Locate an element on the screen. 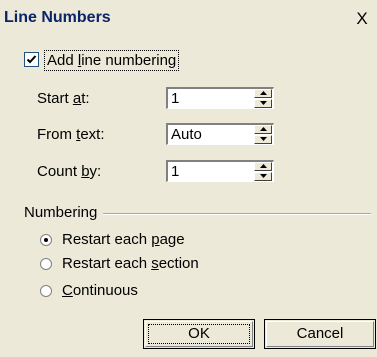  close-button: X is located at coordinates (362, 19).